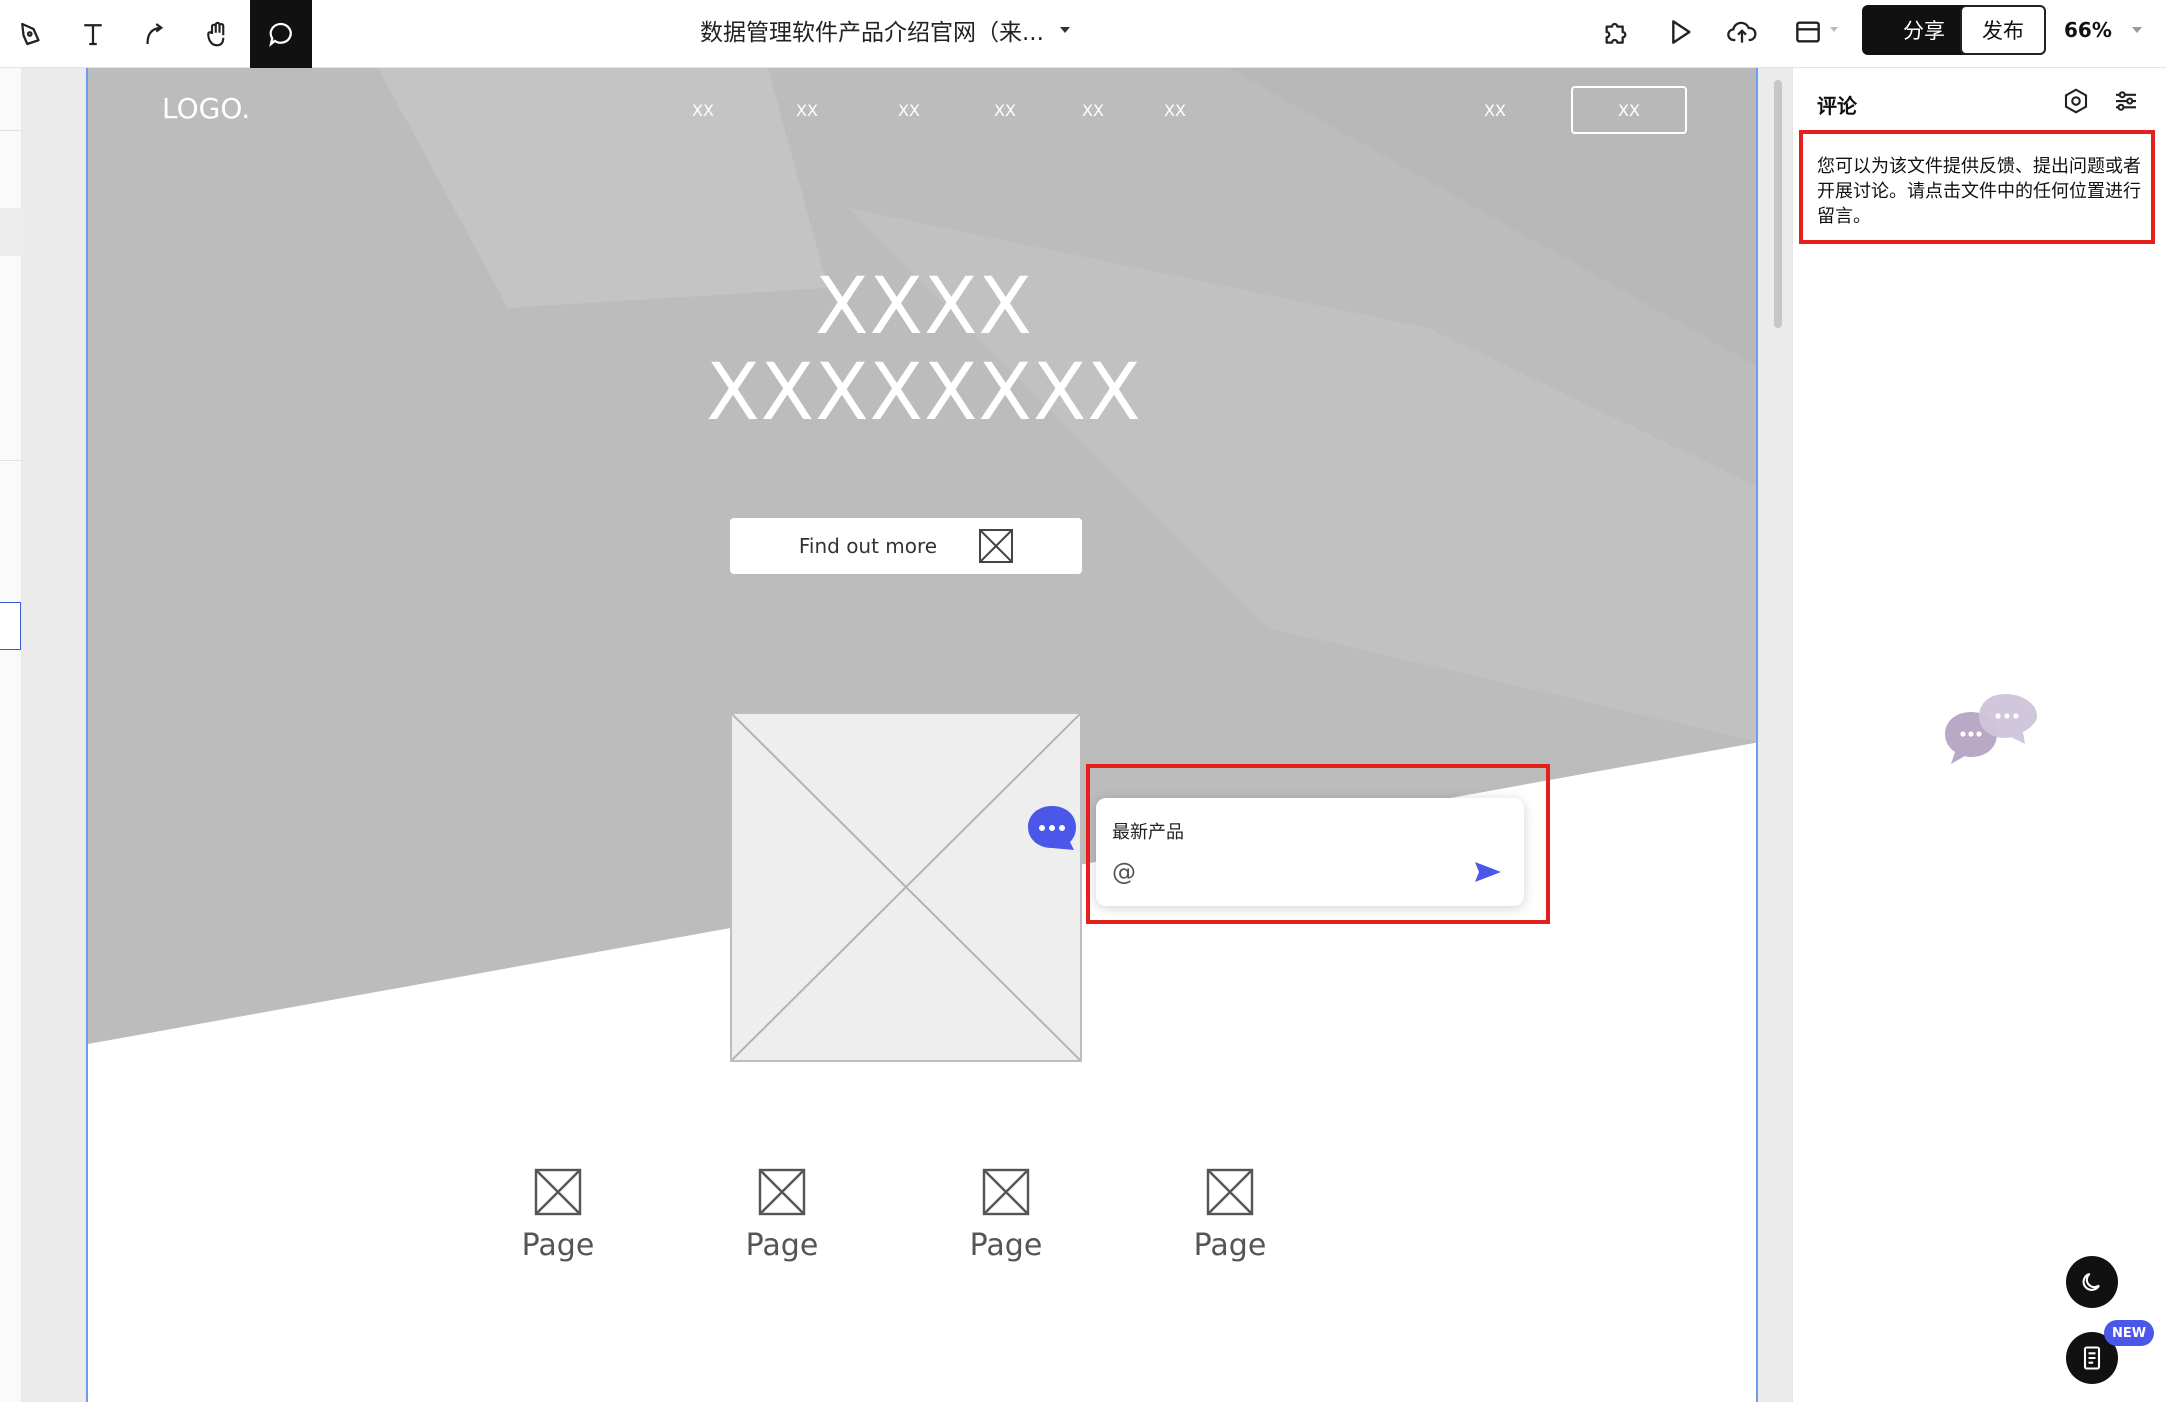 The width and height of the screenshot is (2166, 1402). I want to click on product-image-placeholder, so click(906, 887).